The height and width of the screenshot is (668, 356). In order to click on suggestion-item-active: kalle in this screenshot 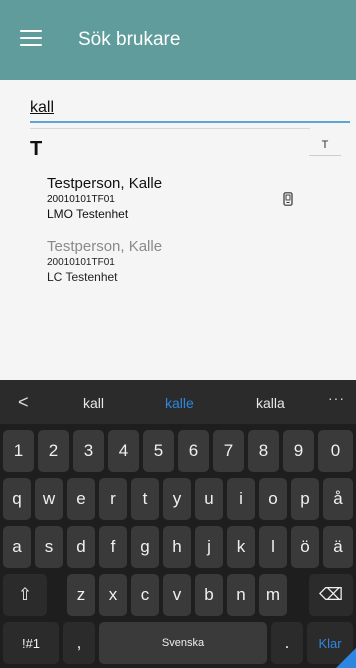, I will do `click(179, 403)`.